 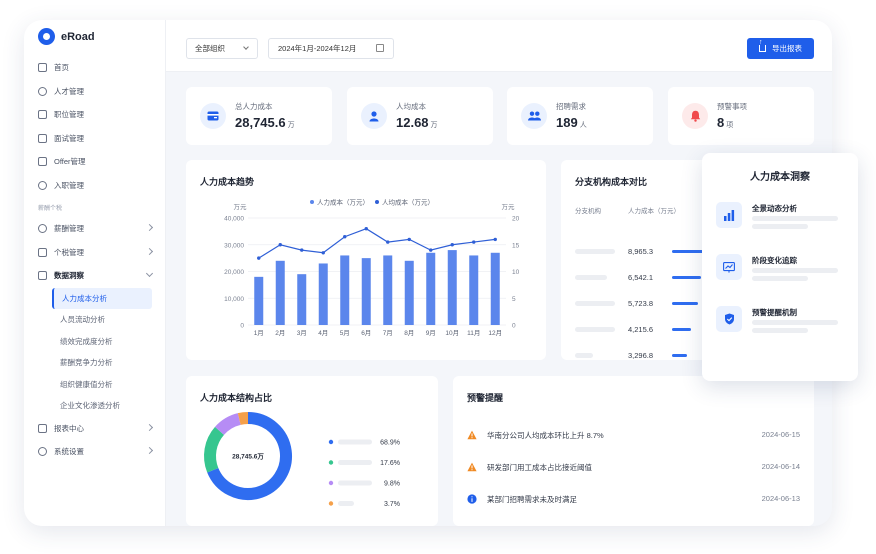 I want to click on sidebar-item-reports: 报表中心, so click(x=95, y=429).